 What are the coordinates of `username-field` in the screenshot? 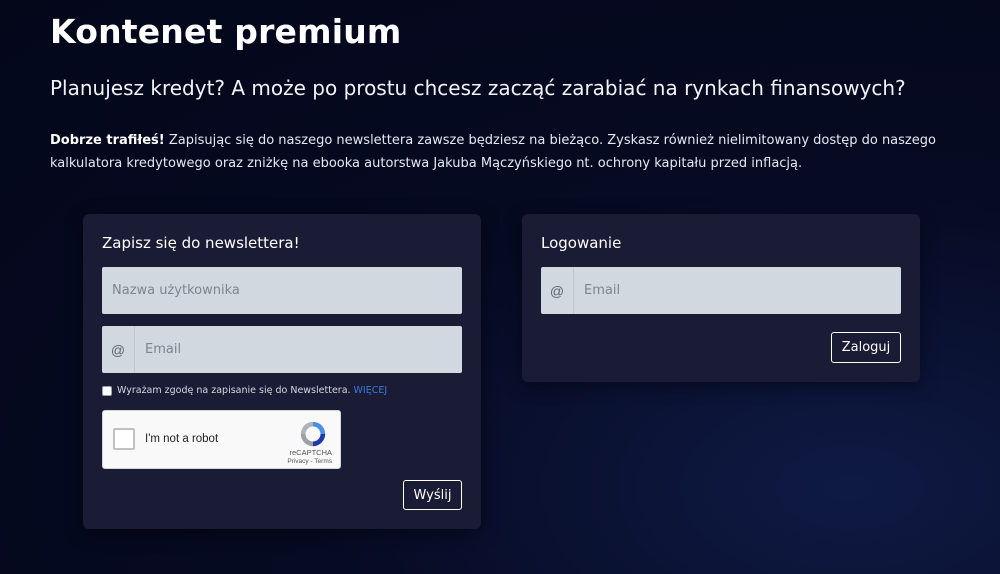 It's located at (282, 290).